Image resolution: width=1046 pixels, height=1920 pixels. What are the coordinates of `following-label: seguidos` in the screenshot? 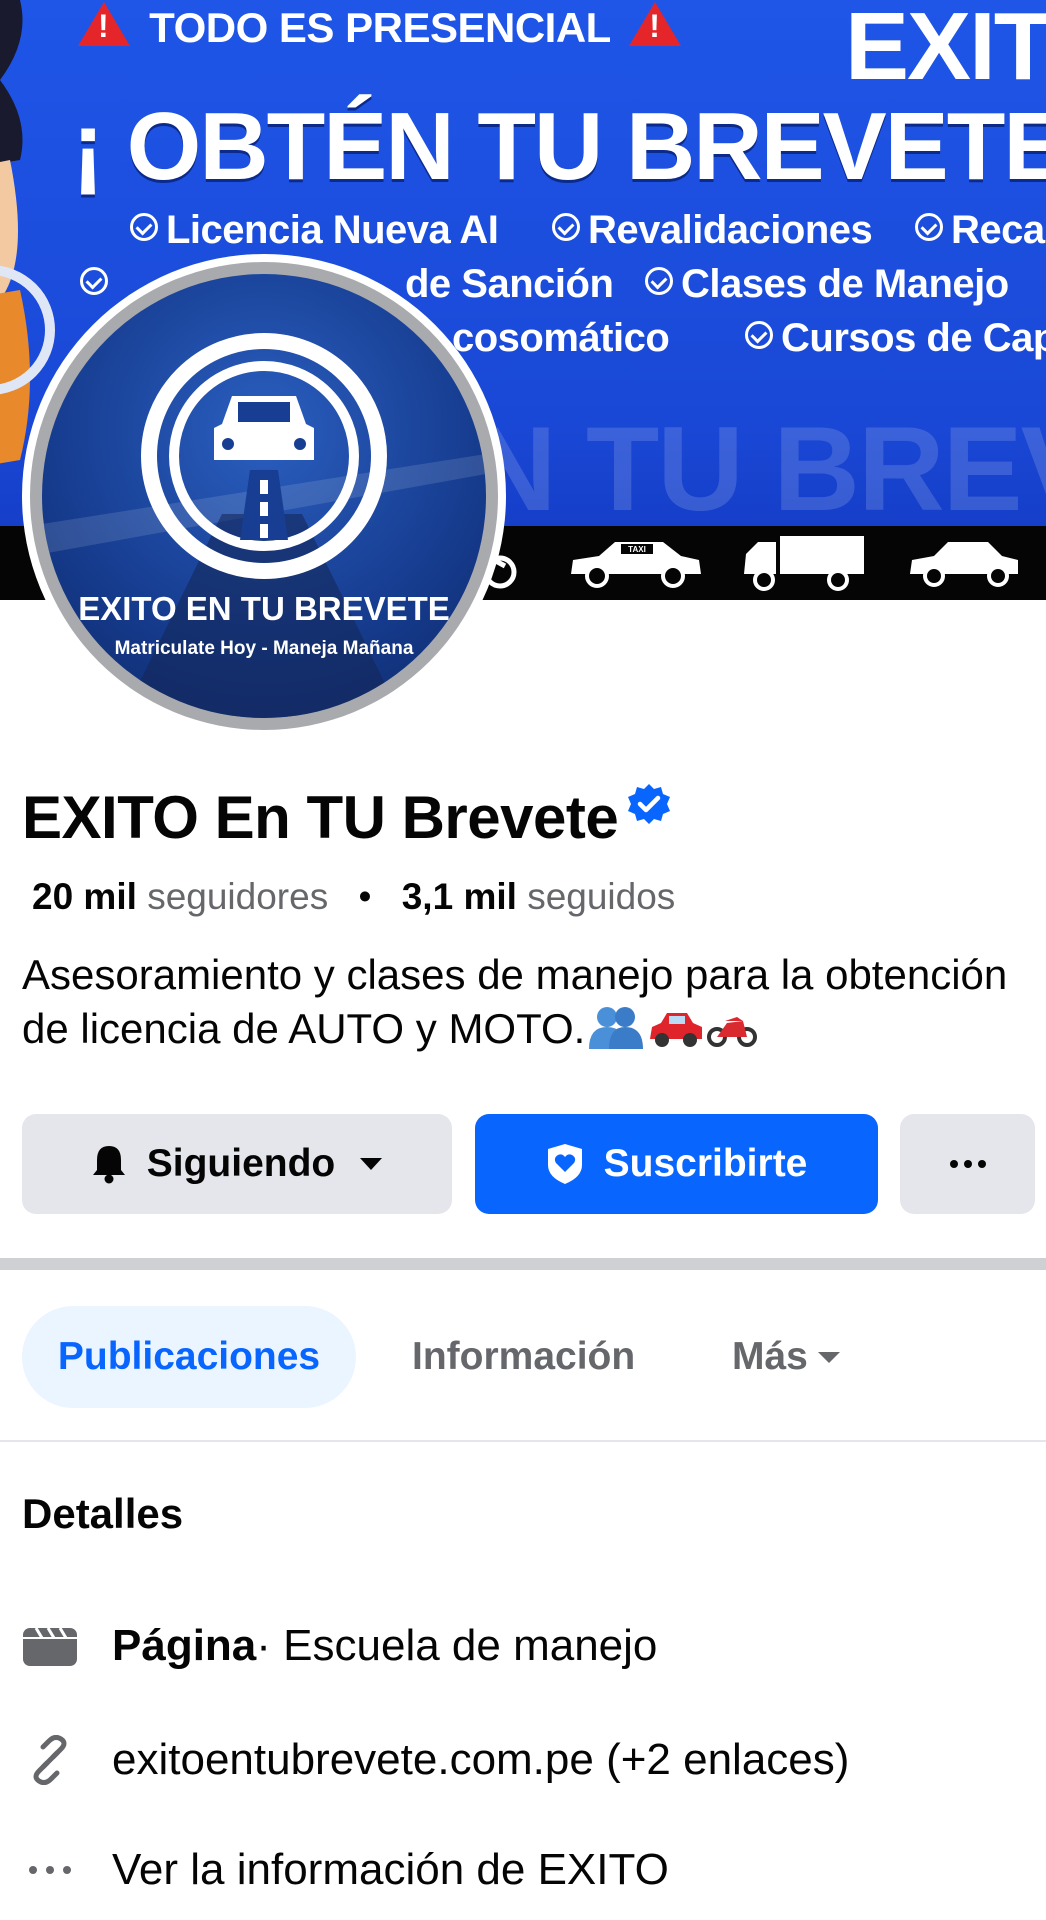 It's located at (601, 896).